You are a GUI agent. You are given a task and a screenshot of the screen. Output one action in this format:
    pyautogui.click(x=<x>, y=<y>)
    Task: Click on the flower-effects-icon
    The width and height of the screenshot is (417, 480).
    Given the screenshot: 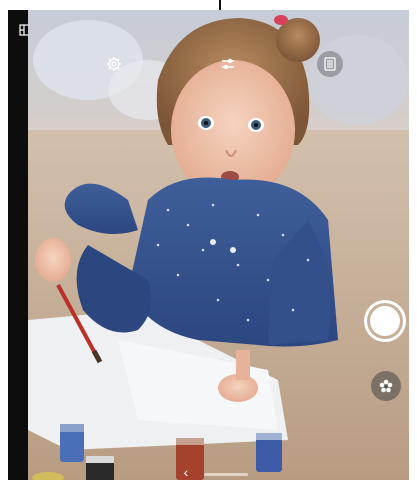 What is the action you would take?
    pyautogui.click(x=386, y=386)
    